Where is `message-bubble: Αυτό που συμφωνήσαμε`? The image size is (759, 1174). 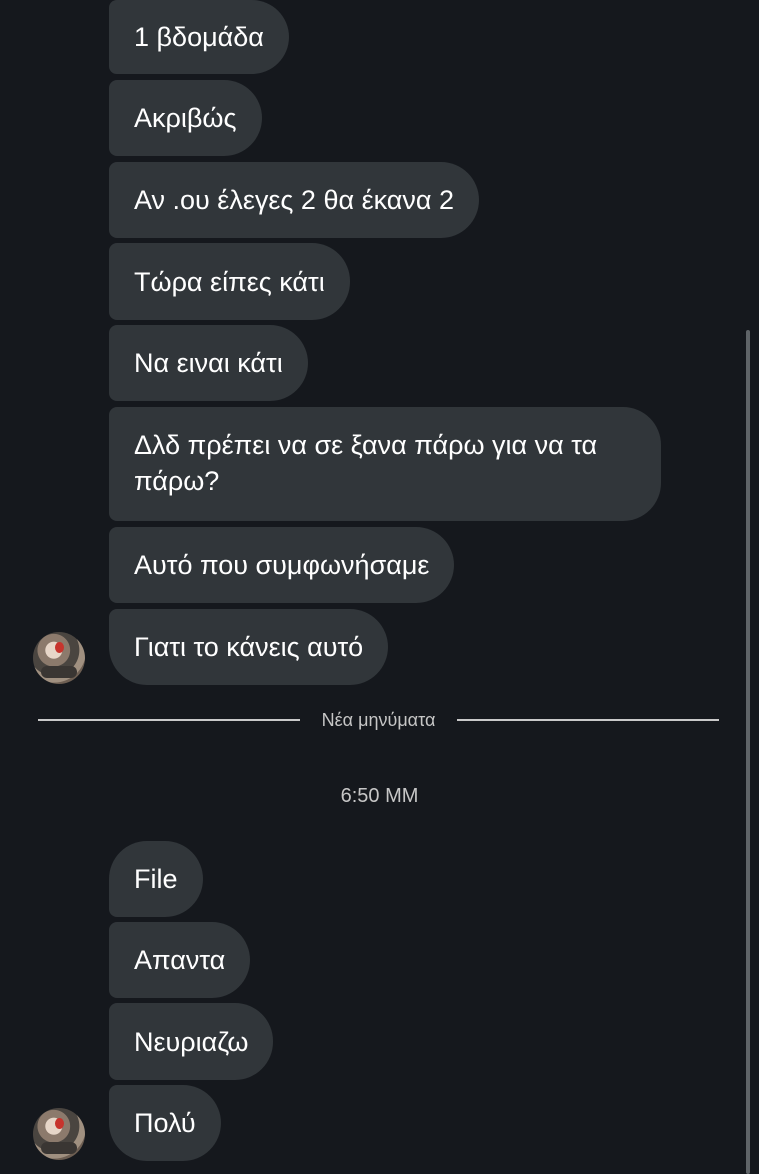
message-bubble: Αυτό που συμφωνήσαμε is located at coordinates (282, 565).